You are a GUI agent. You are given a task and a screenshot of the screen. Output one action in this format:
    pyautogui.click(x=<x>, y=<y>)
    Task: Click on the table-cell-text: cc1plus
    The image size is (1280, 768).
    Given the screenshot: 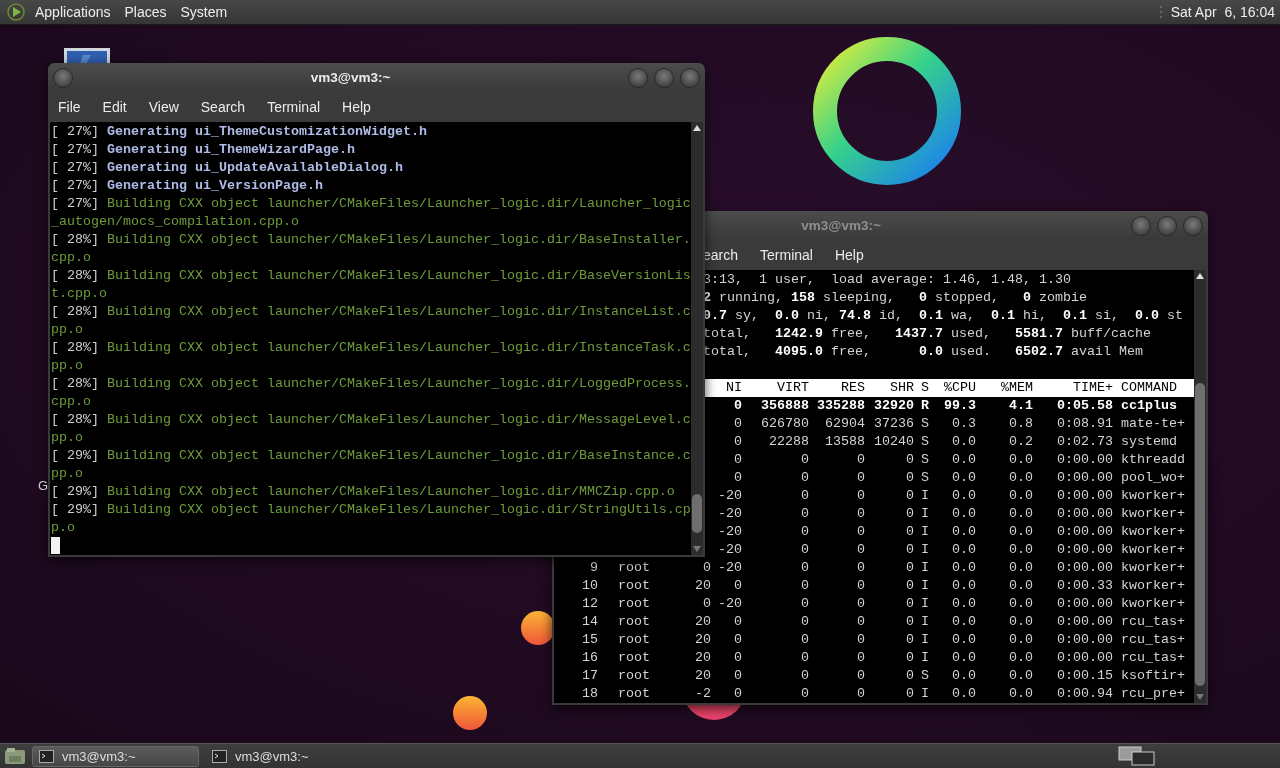 What is the action you would take?
    pyautogui.click(x=1149, y=406)
    